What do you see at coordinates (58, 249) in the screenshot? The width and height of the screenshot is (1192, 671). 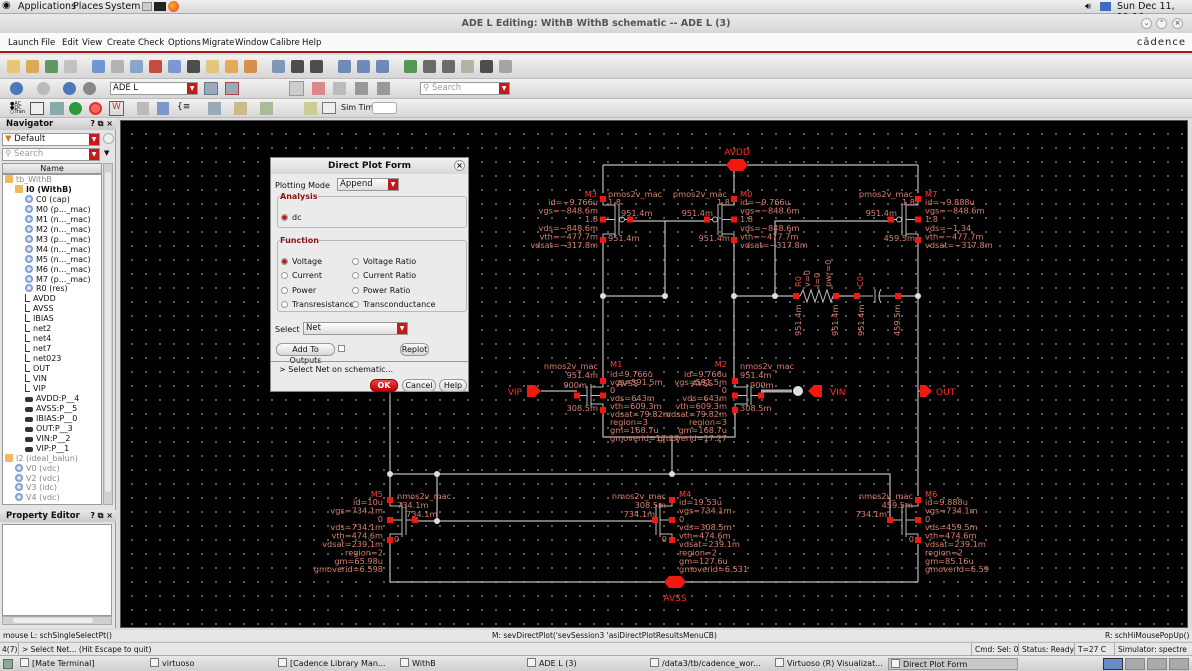 I see `tree-item: M4 (n..._mac)` at bounding box center [58, 249].